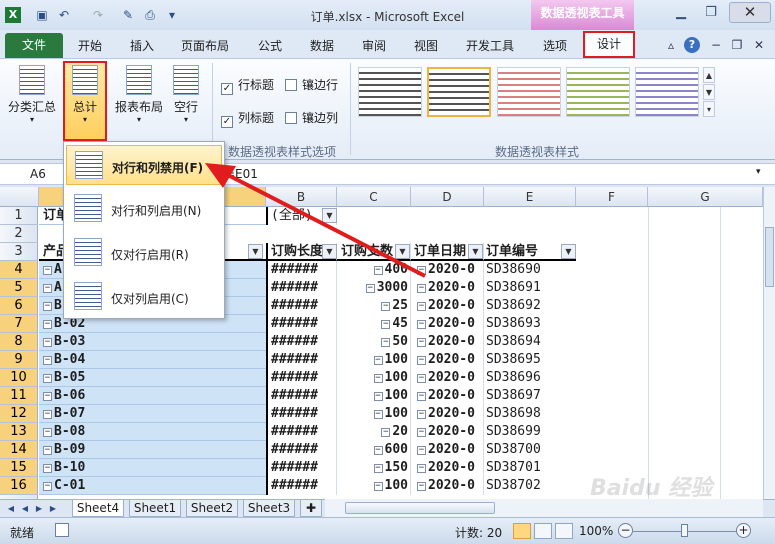  What do you see at coordinates (609, 44) in the screenshot?
I see `tab-design: 设计` at bounding box center [609, 44].